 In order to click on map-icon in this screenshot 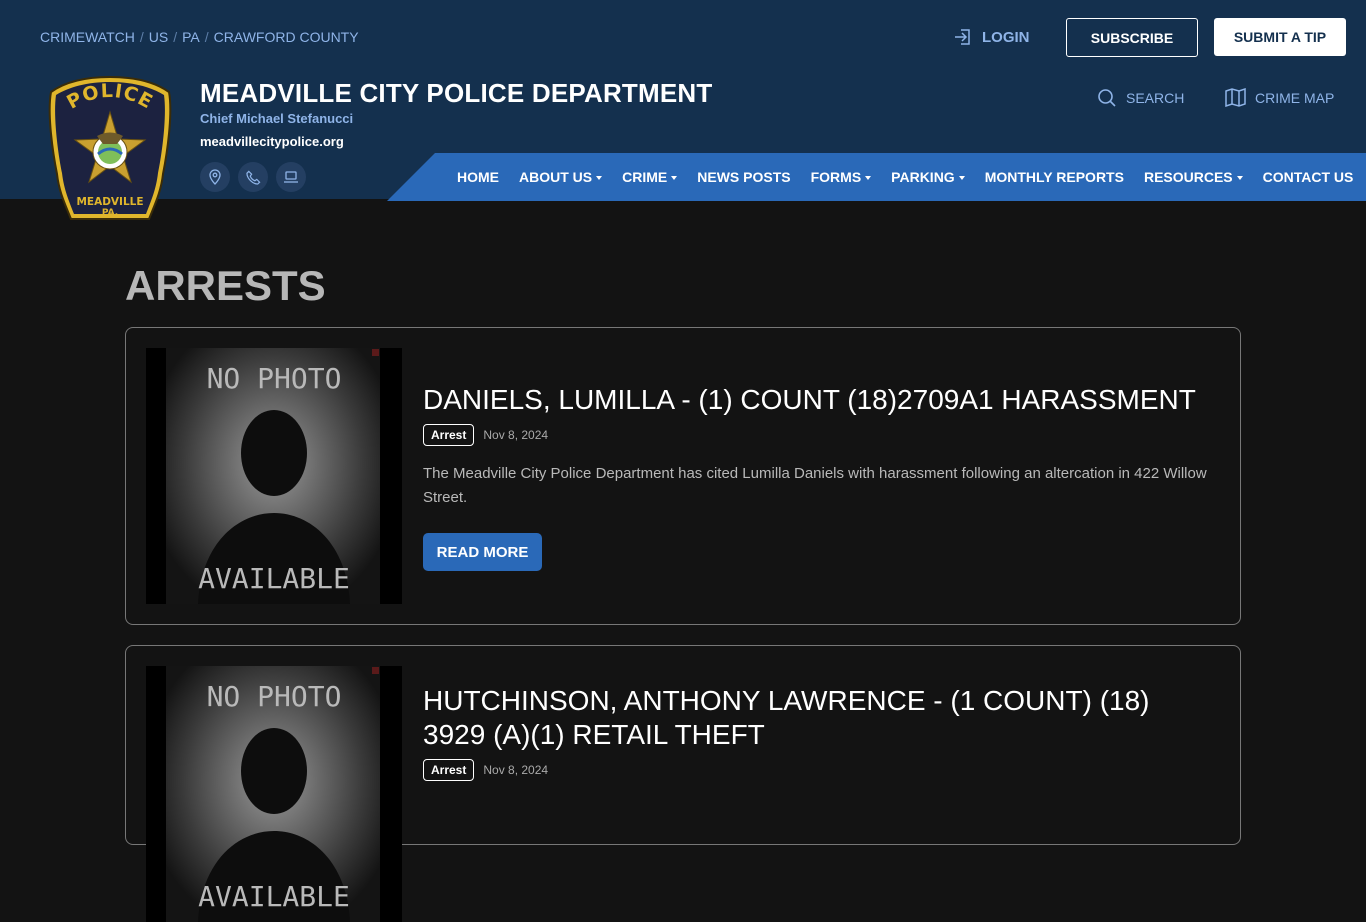, I will do `click(1235, 97)`.